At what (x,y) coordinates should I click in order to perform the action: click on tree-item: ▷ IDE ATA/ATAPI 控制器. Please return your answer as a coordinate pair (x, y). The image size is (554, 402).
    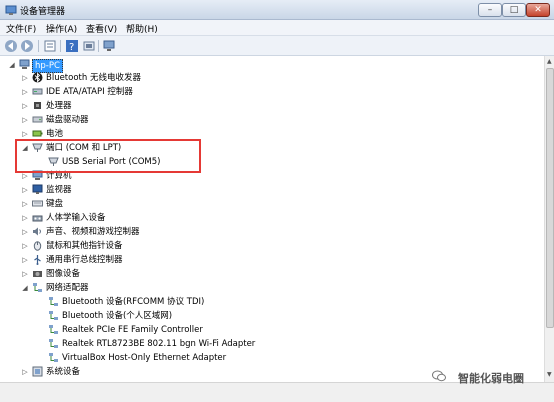
    Looking at the image, I should click on (272, 92).